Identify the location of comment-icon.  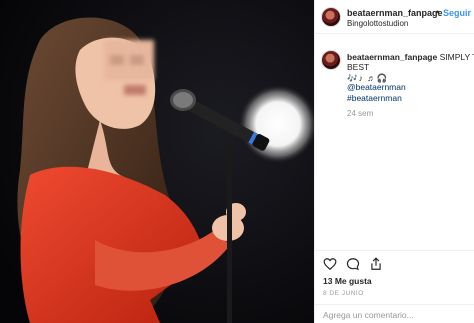
(353, 264).